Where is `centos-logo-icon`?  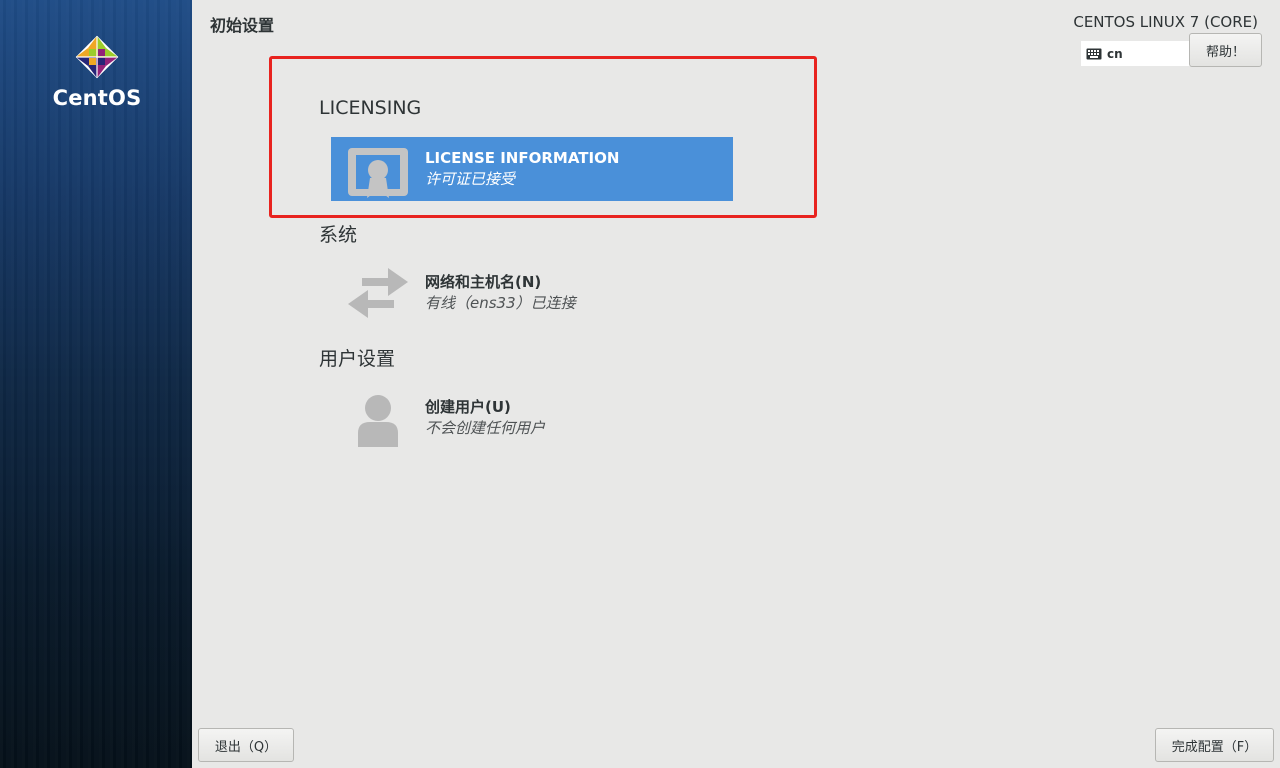
centos-logo-icon is located at coordinates (97, 57).